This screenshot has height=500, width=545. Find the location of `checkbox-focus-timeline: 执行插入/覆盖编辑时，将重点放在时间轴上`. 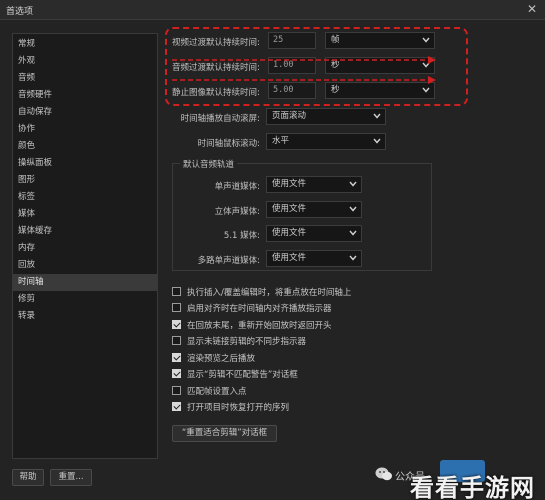

checkbox-focus-timeline: 执行插入/覆盖编辑时，将重点放在时间轴上 is located at coordinates (322, 292).